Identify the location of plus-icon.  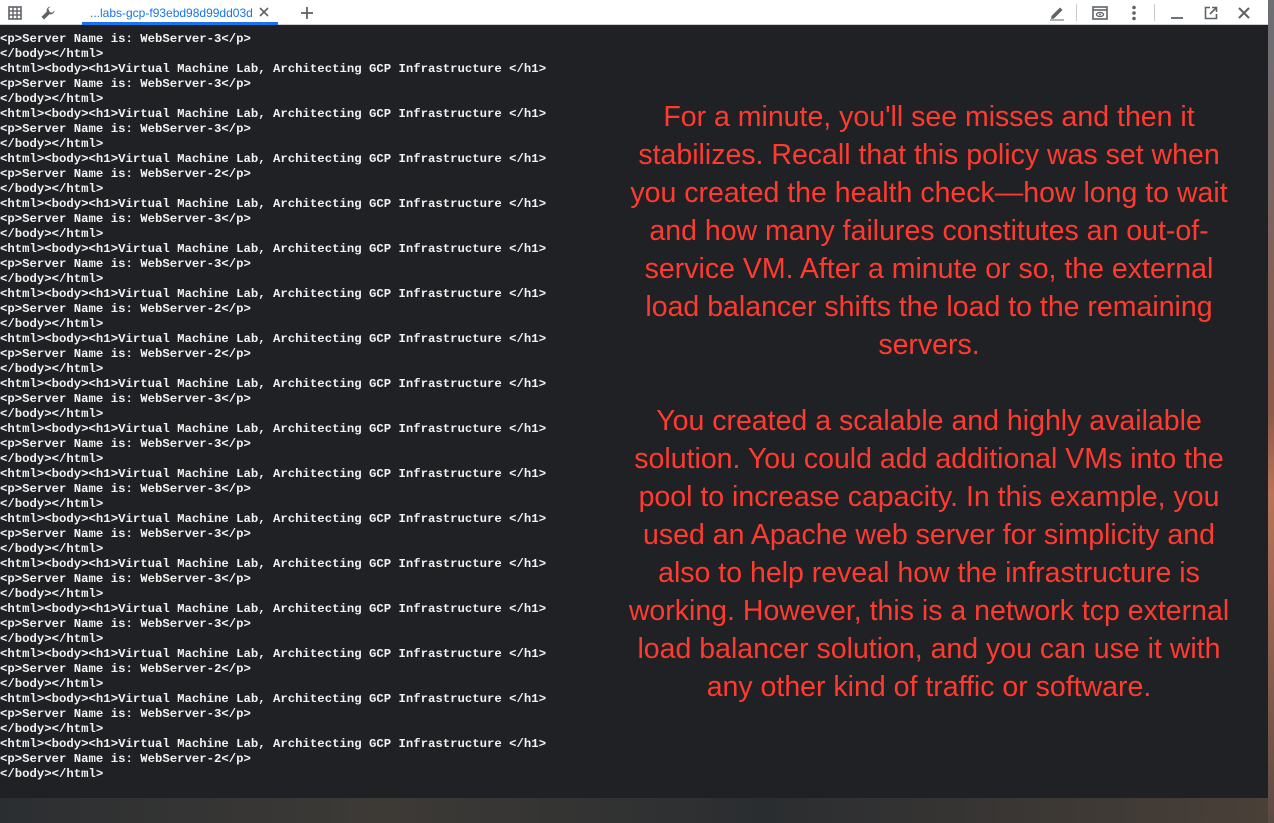
(307, 12).